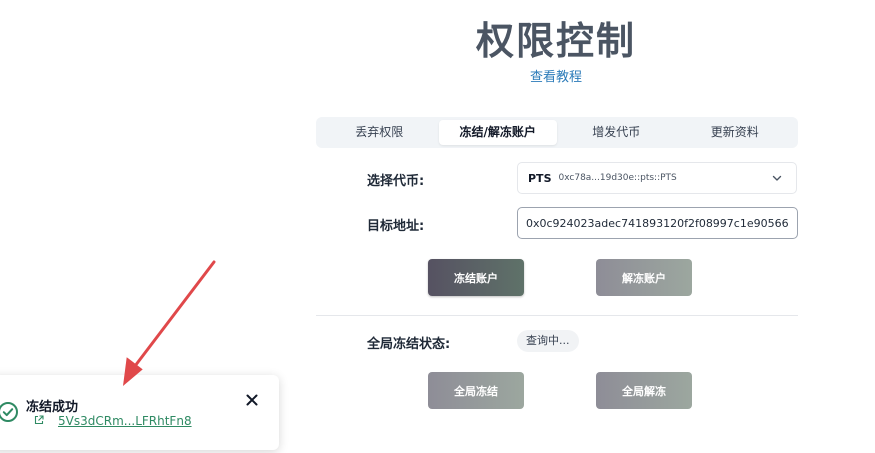 This screenshot has height=453, width=875. Describe the element at coordinates (476, 390) in the screenshot. I see `global-freeze-button: 全局冻结` at that location.